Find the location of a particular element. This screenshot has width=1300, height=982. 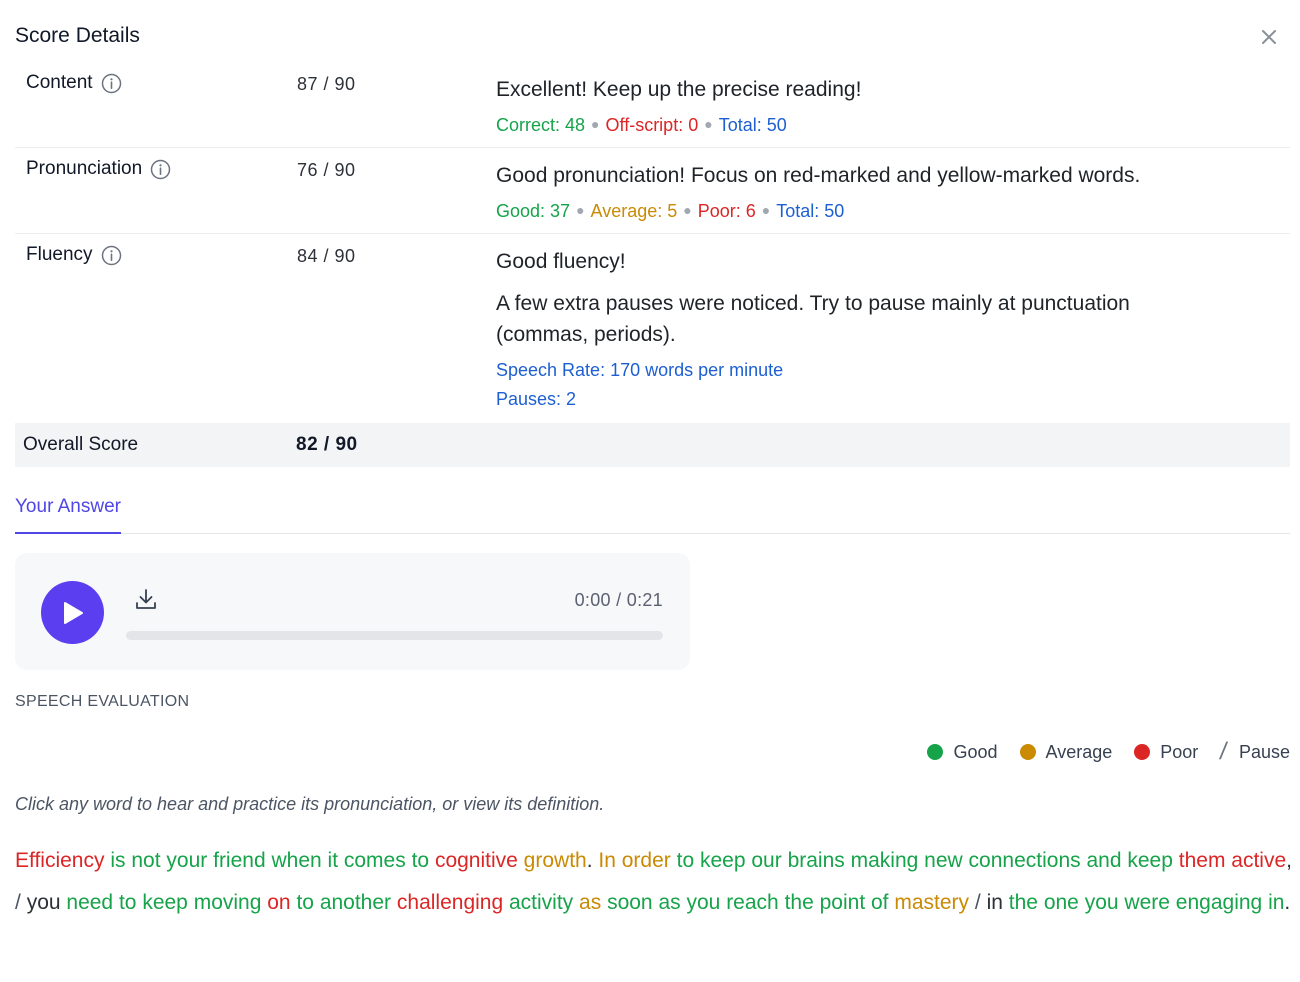

legend-poor: Poor is located at coordinates (1166, 752).